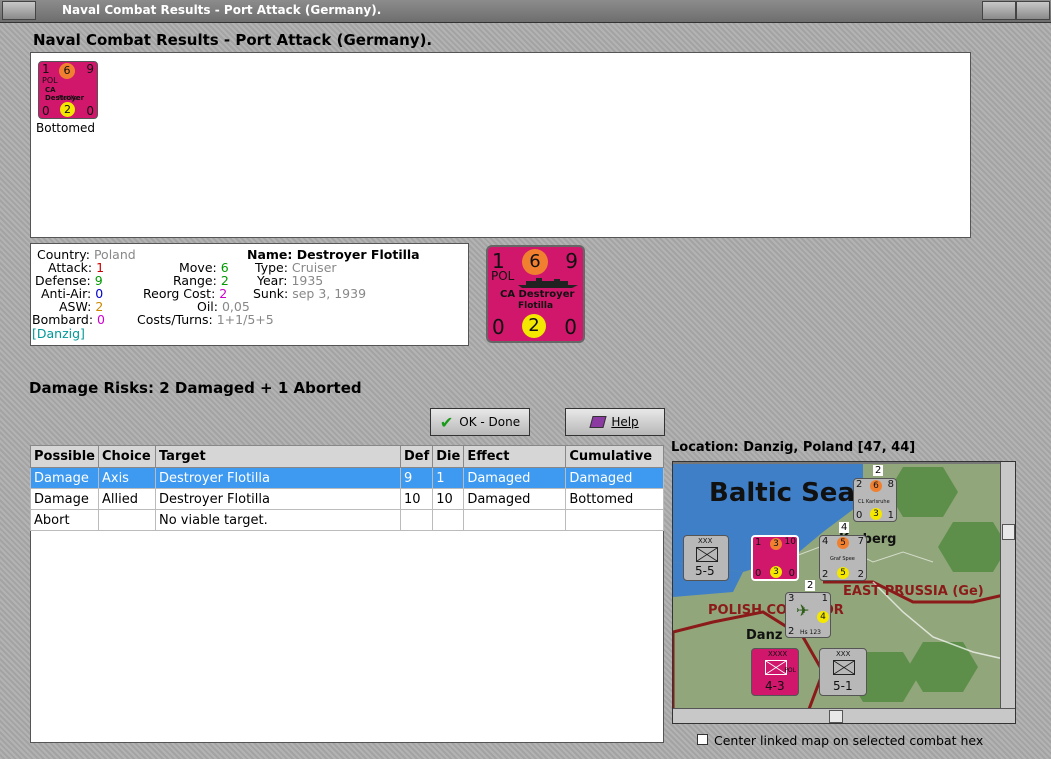 This screenshot has height=759, width=1051. Describe the element at coordinates (758, 542) in the screenshot. I see `map-unit-value: 1` at that location.